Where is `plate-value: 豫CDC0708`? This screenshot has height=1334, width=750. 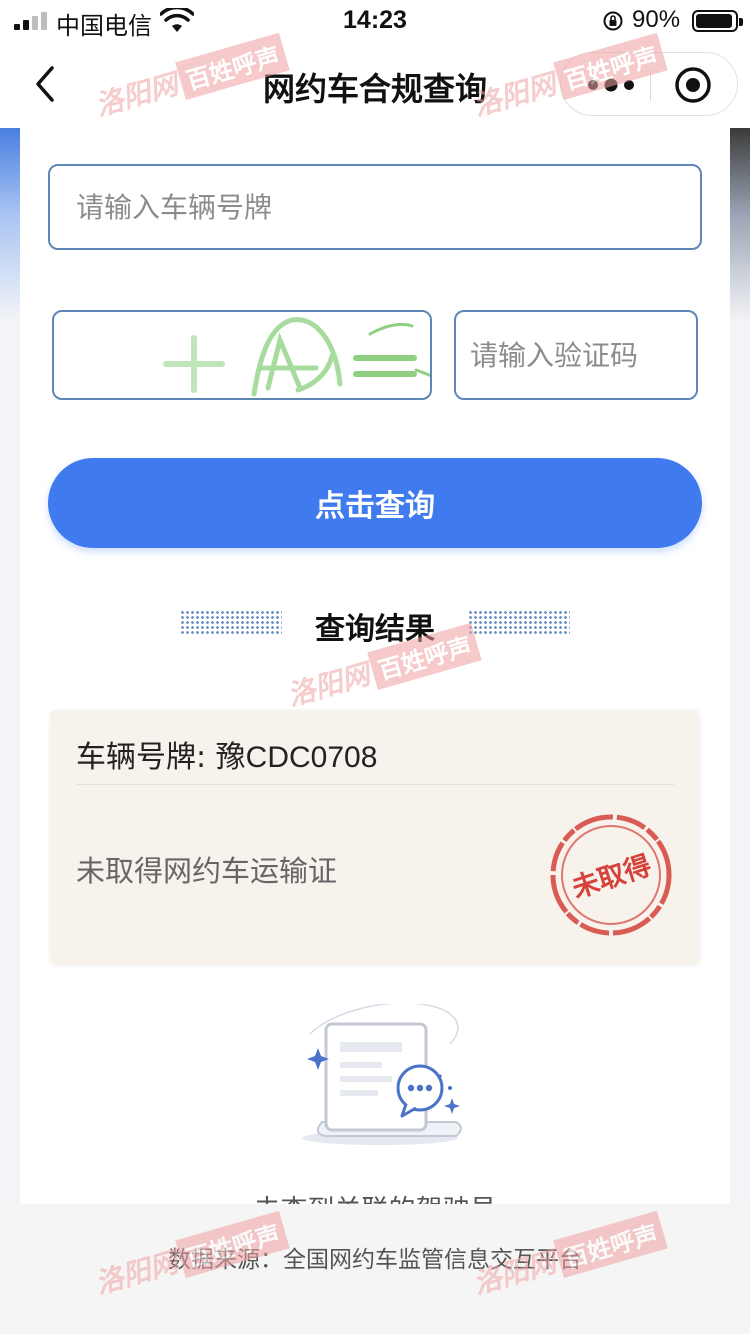 plate-value: 豫CDC0708 is located at coordinates (296, 757).